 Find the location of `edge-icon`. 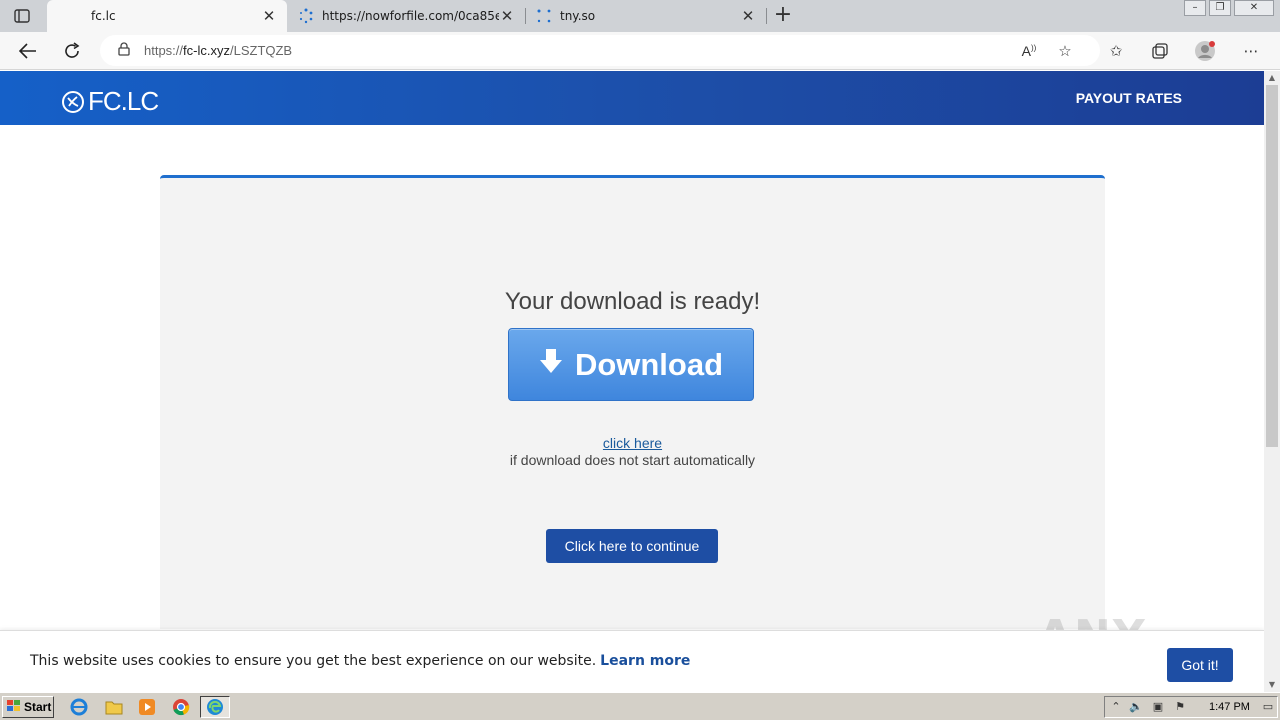

edge-icon is located at coordinates (215, 707).